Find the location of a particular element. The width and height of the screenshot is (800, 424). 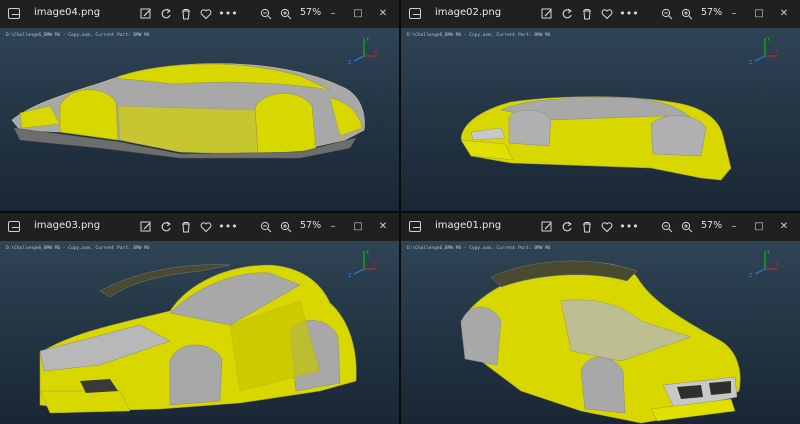

title-bar: image01.png ••• 57% – □ ✕ is located at coordinates (600, 227).